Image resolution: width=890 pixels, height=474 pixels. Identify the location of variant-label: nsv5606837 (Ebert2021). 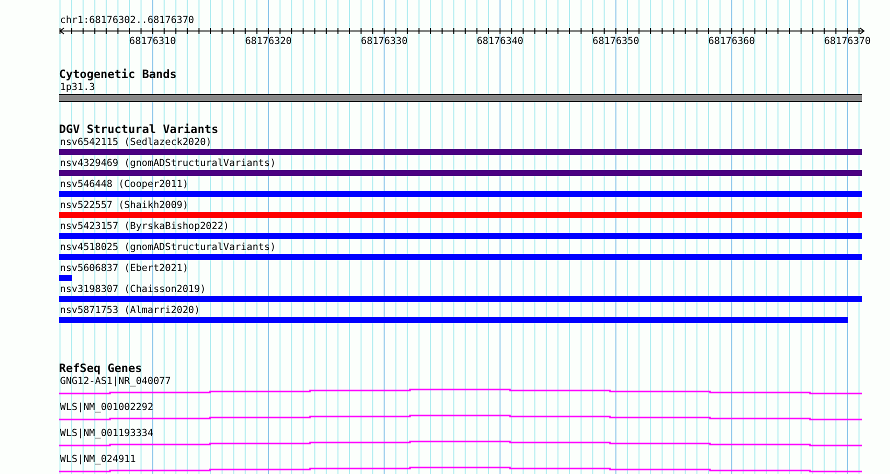
(124, 268).